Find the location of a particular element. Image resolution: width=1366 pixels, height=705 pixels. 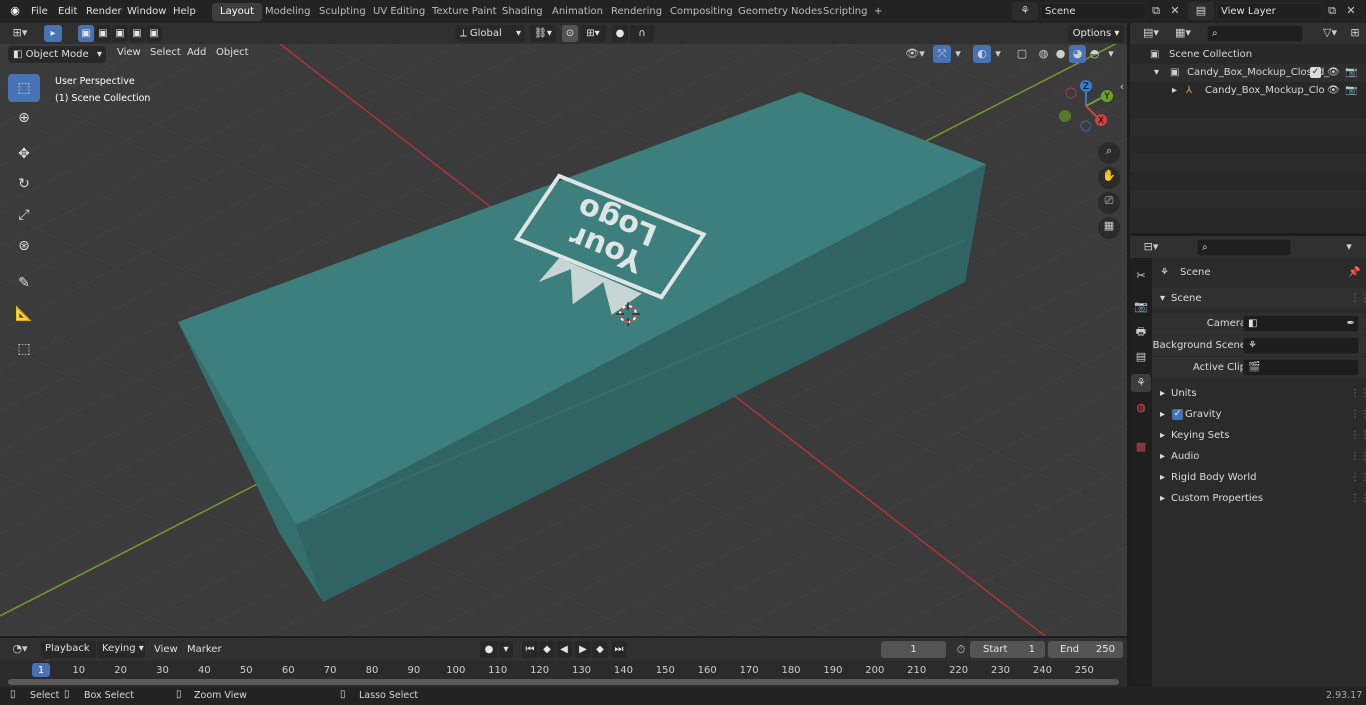

units-panel: ▸ Units ⋮⋮ is located at coordinates (1259, 393).